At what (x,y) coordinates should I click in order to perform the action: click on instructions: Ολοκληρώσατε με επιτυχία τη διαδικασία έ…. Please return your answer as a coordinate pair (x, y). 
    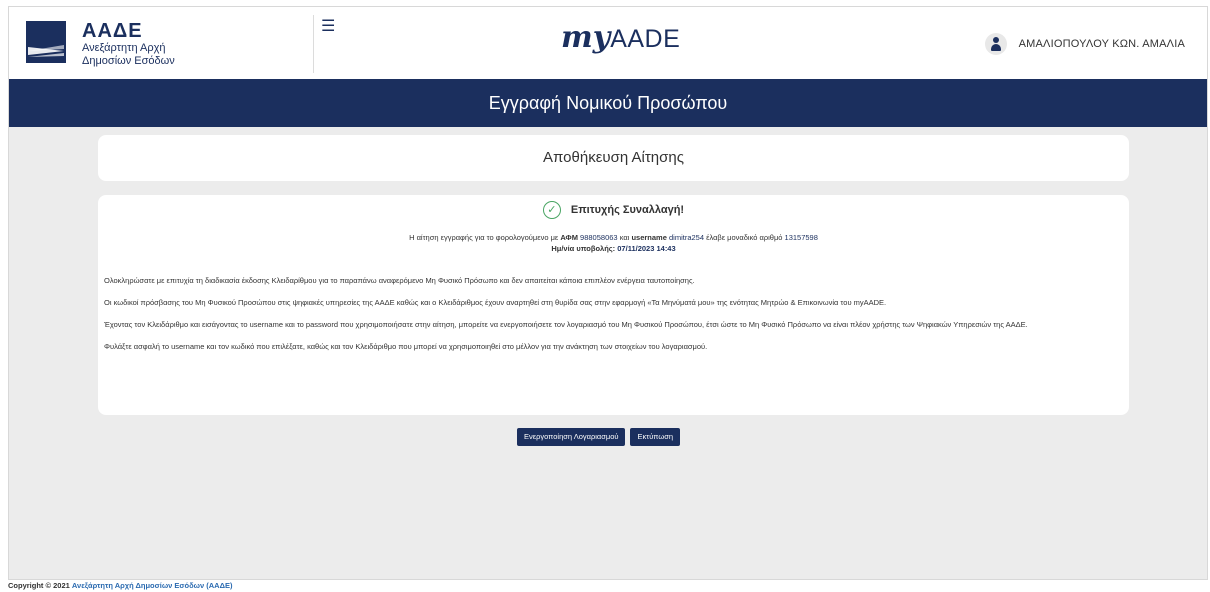
    Looking at the image, I should click on (611, 319).